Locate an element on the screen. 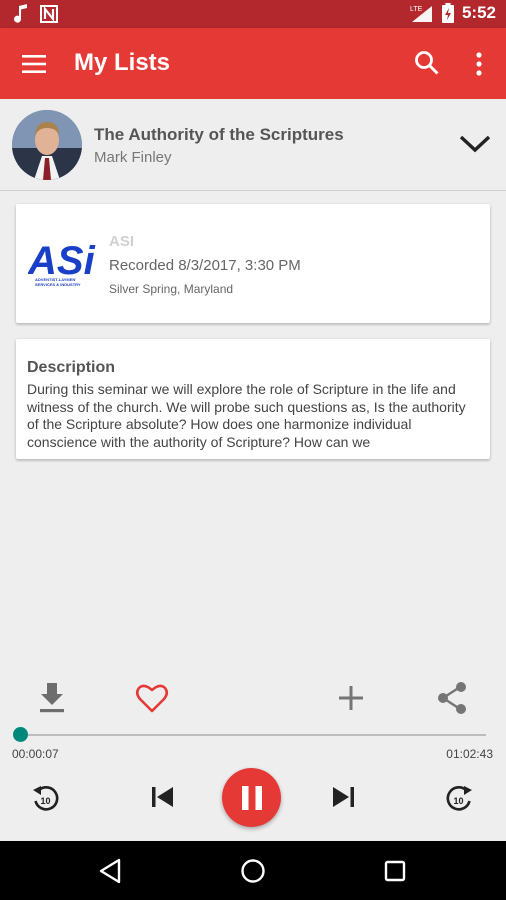  playback-controls: 10 10 is located at coordinates (253, 798).